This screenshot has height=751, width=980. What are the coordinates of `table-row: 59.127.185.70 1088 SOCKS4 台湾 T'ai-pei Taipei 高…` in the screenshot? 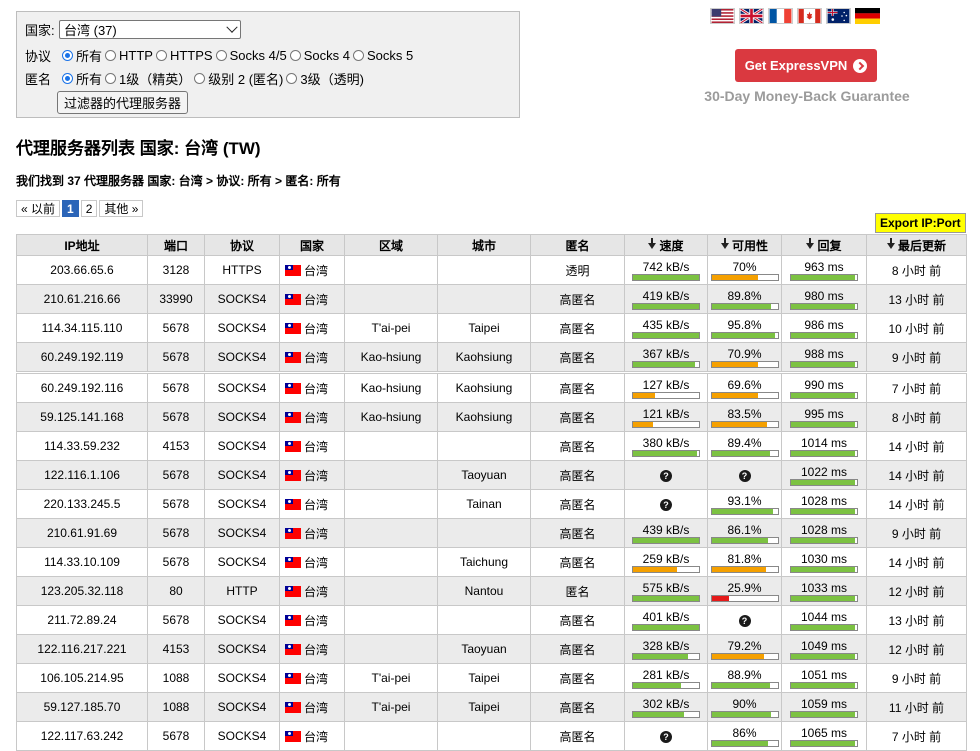 It's located at (491, 707).